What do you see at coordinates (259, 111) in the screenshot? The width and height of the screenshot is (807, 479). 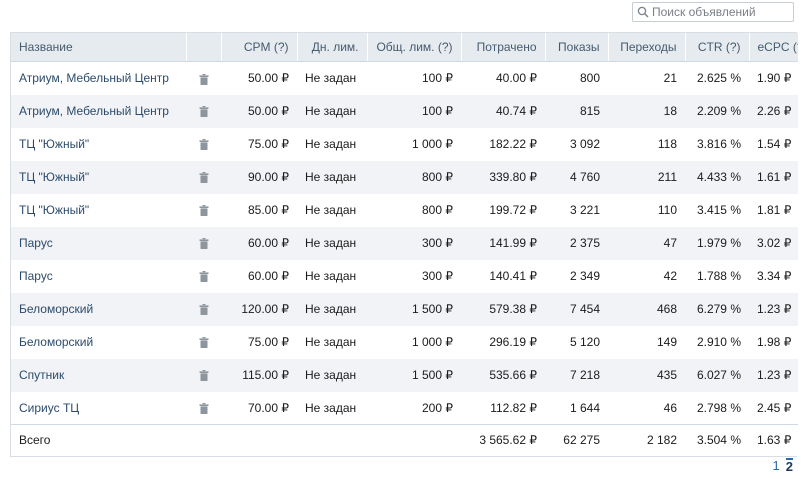 I see `cell-cpm: 50.00 ₽` at bounding box center [259, 111].